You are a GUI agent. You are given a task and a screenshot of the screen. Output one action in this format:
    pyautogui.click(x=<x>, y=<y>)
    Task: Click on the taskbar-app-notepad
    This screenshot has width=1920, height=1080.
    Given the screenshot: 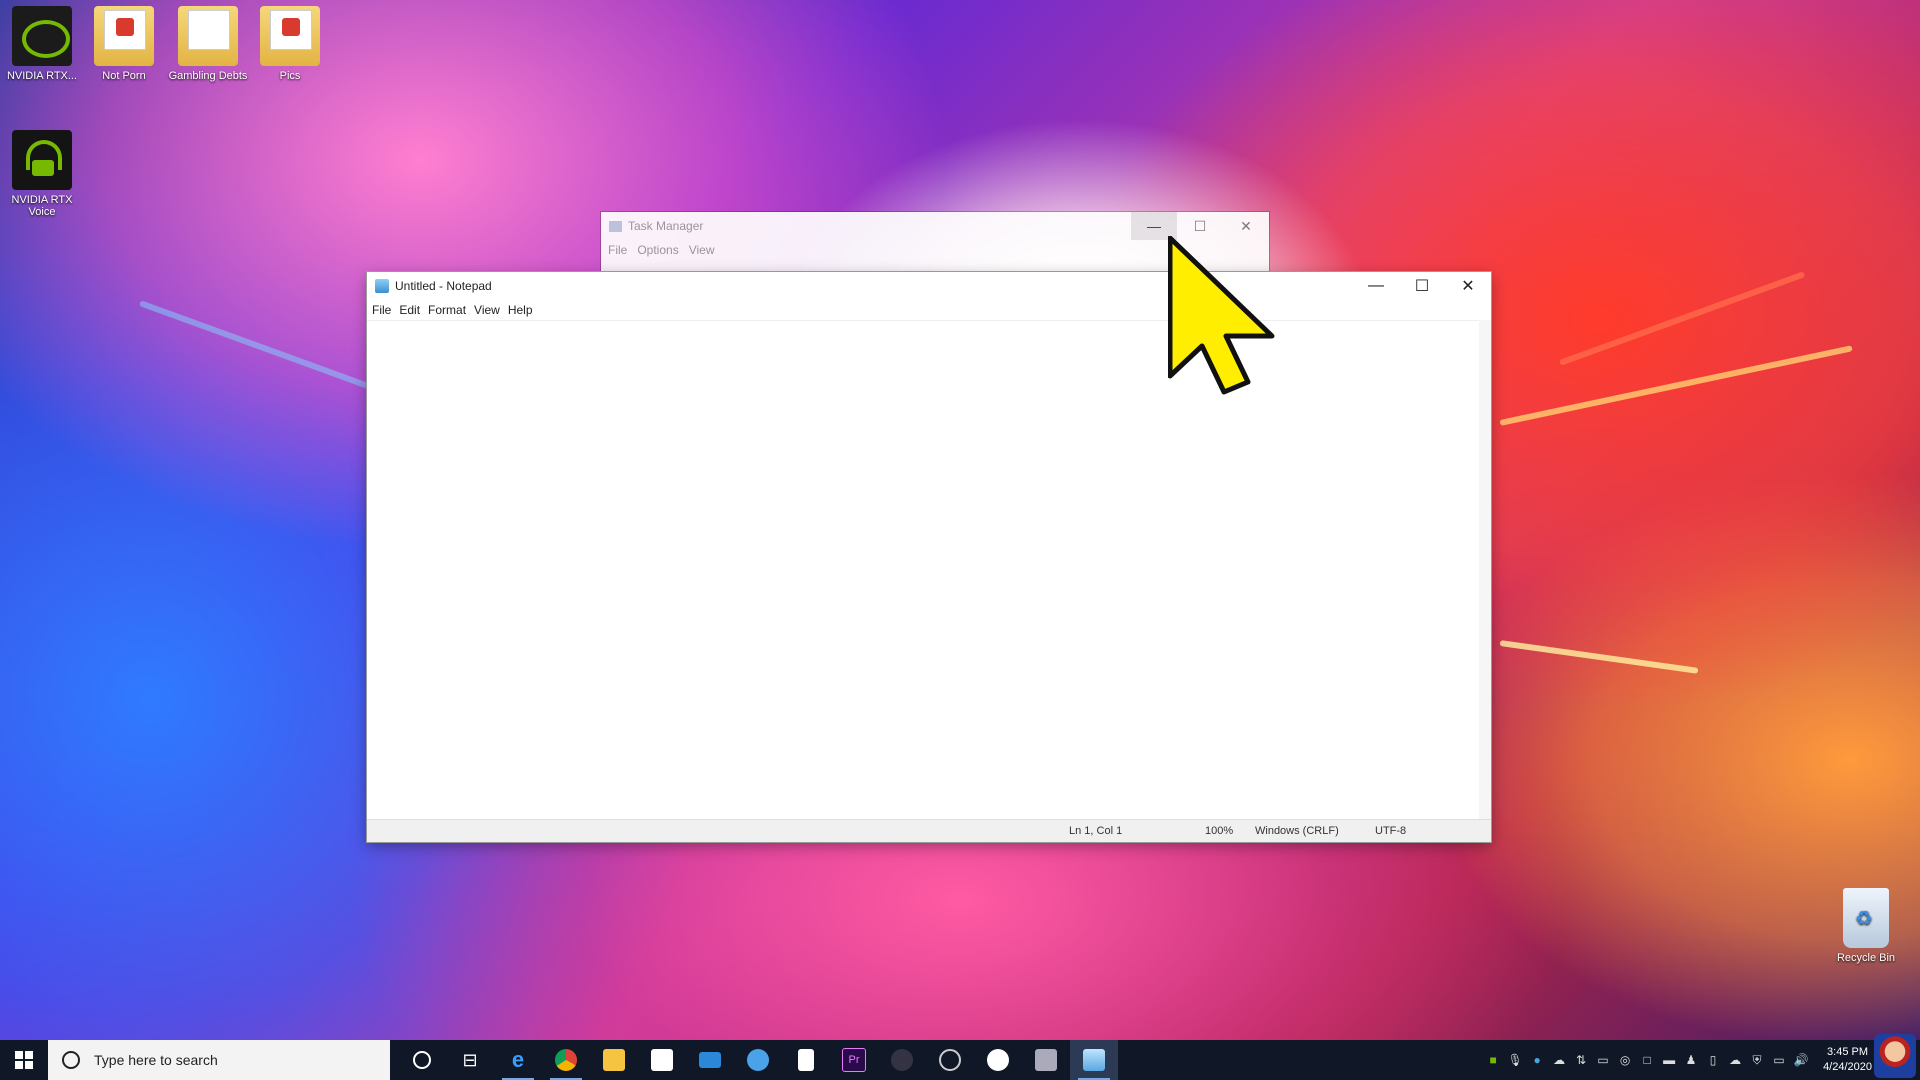 What is the action you would take?
    pyautogui.click(x=1094, y=1060)
    